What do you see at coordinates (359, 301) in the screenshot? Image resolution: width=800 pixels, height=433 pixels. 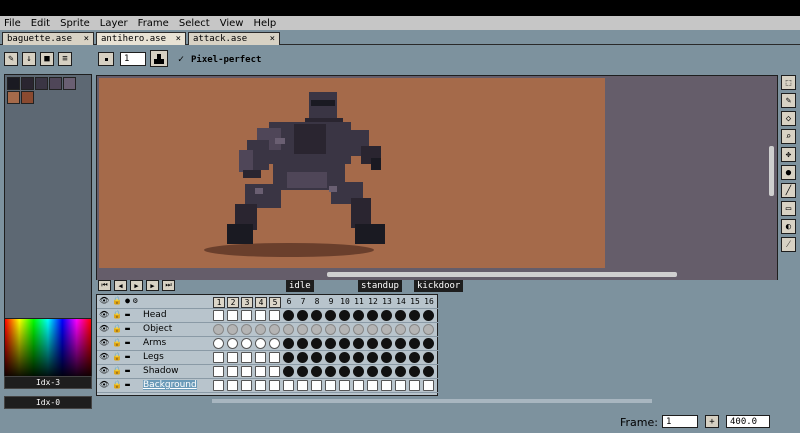 I see `frame-header-11: 11` at bounding box center [359, 301].